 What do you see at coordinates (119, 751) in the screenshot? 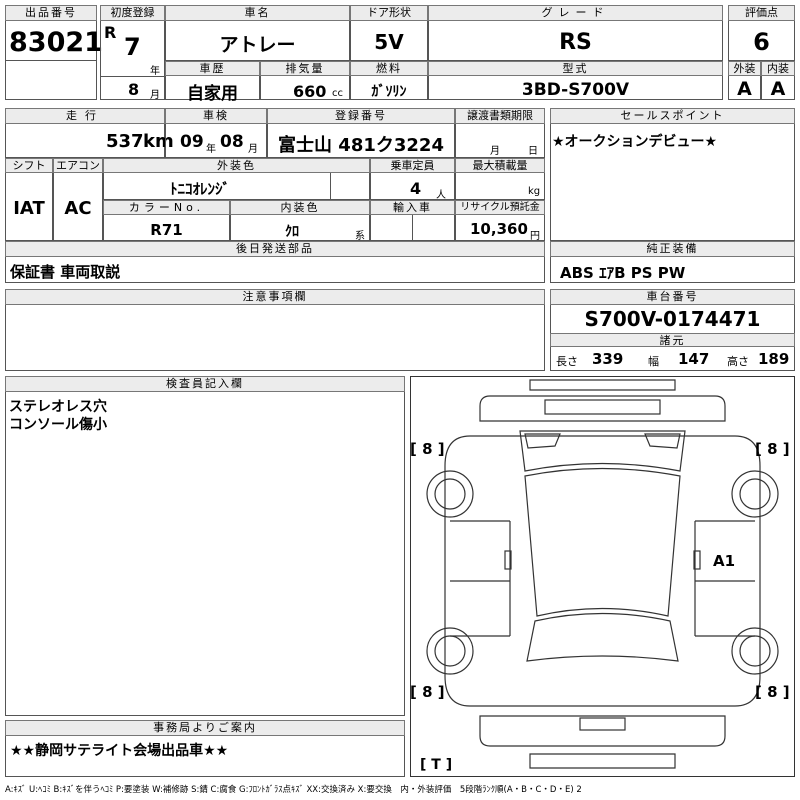
I see `office-note: ★★静岡サテライト会場出品車★★` at bounding box center [119, 751].